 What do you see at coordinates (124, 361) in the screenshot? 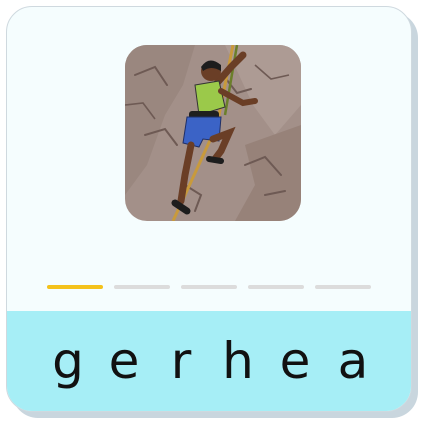
I see `letter-tile-2: e` at bounding box center [124, 361].